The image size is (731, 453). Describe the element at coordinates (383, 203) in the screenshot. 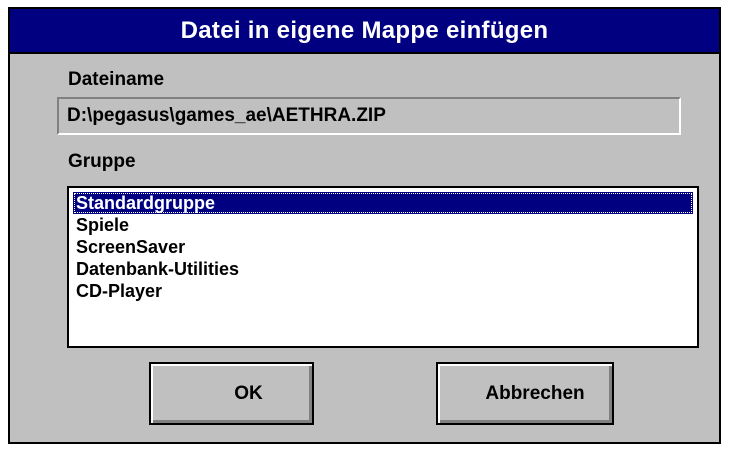

I see `group-item-standardgruppe: Standardgruppe` at that location.